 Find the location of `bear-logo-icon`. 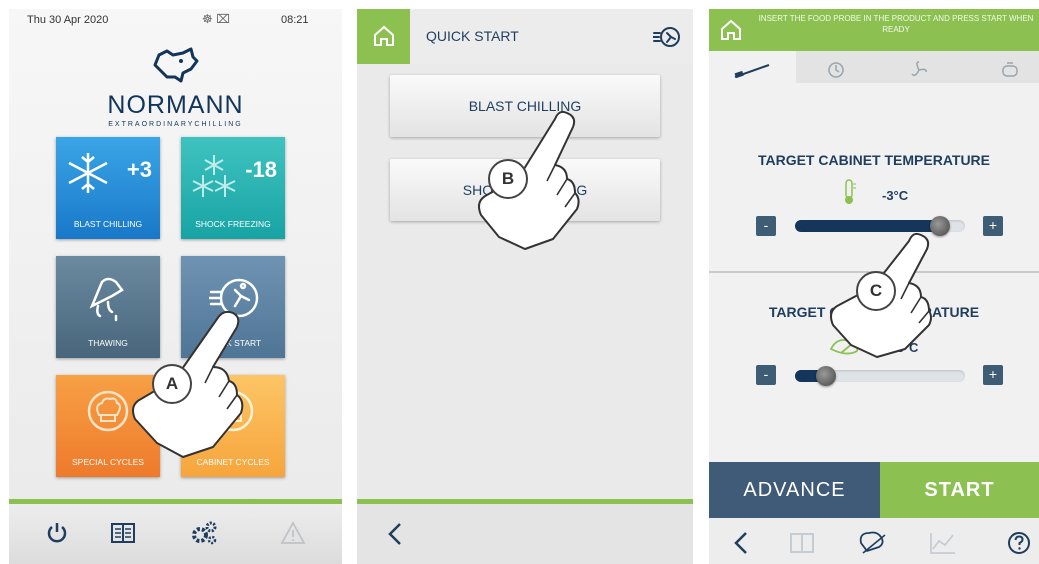

bear-logo-icon is located at coordinates (175, 65).